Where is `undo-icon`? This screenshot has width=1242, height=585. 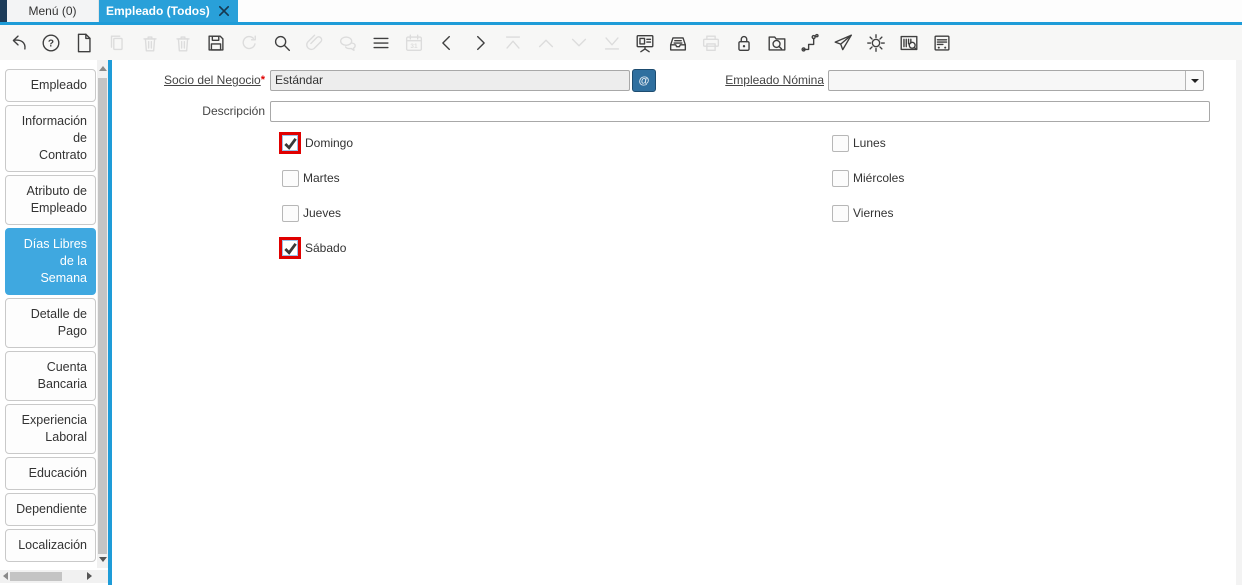
undo-icon is located at coordinates (18, 43).